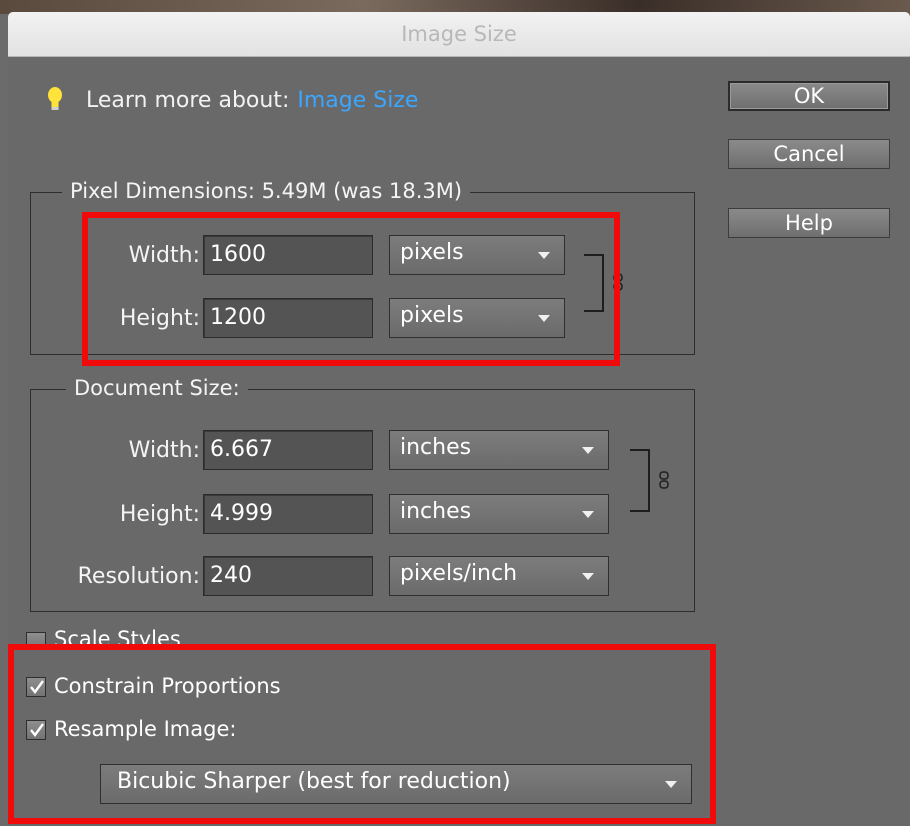 This screenshot has width=910, height=826. Describe the element at coordinates (459, 573) in the screenshot. I see `resolution-unit-value: pixels/inch` at that location.